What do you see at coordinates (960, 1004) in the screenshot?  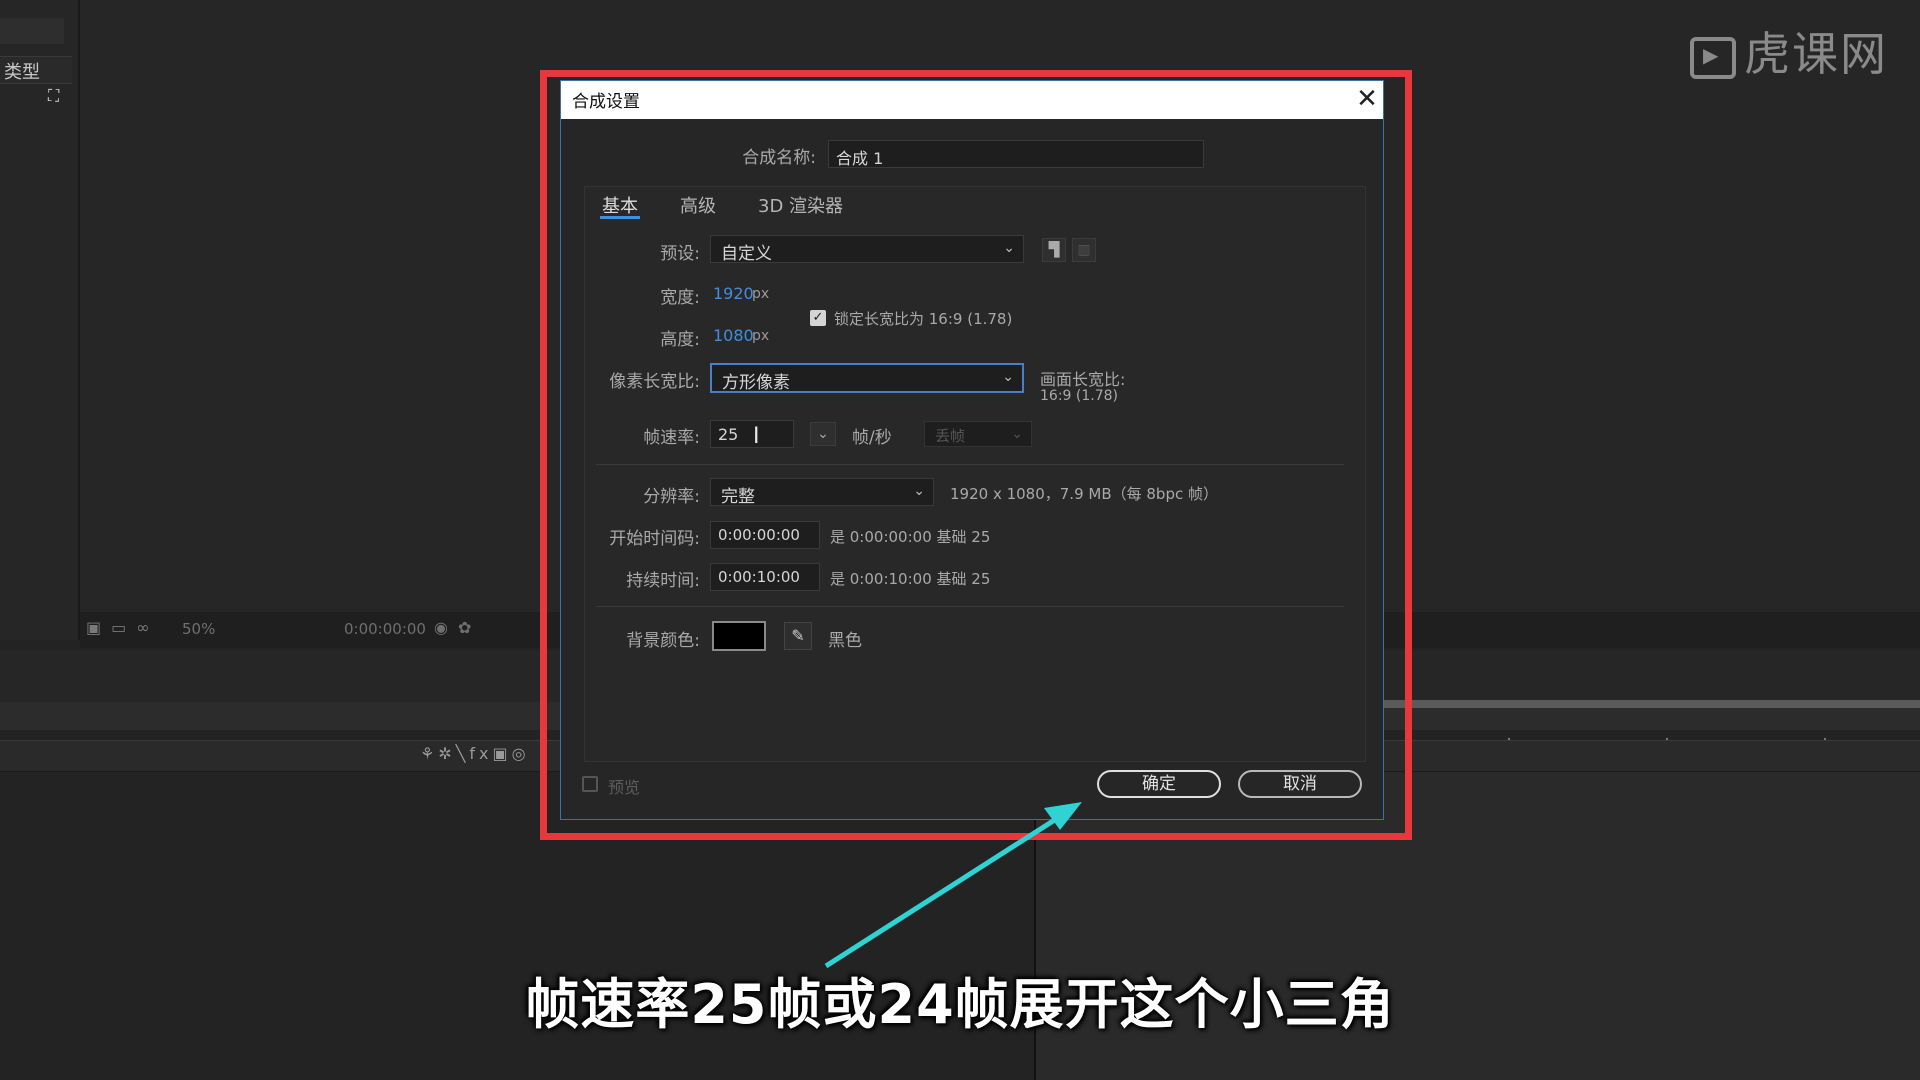 I see `subtitle-caption: 帧速率25帧或24帧展开这个小三角` at bounding box center [960, 1004].